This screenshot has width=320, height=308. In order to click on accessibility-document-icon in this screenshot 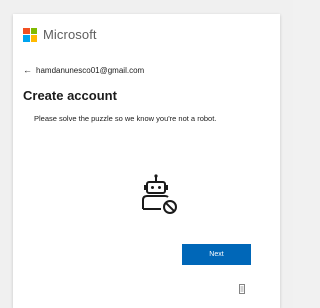, I will do `click(242, 289)`.